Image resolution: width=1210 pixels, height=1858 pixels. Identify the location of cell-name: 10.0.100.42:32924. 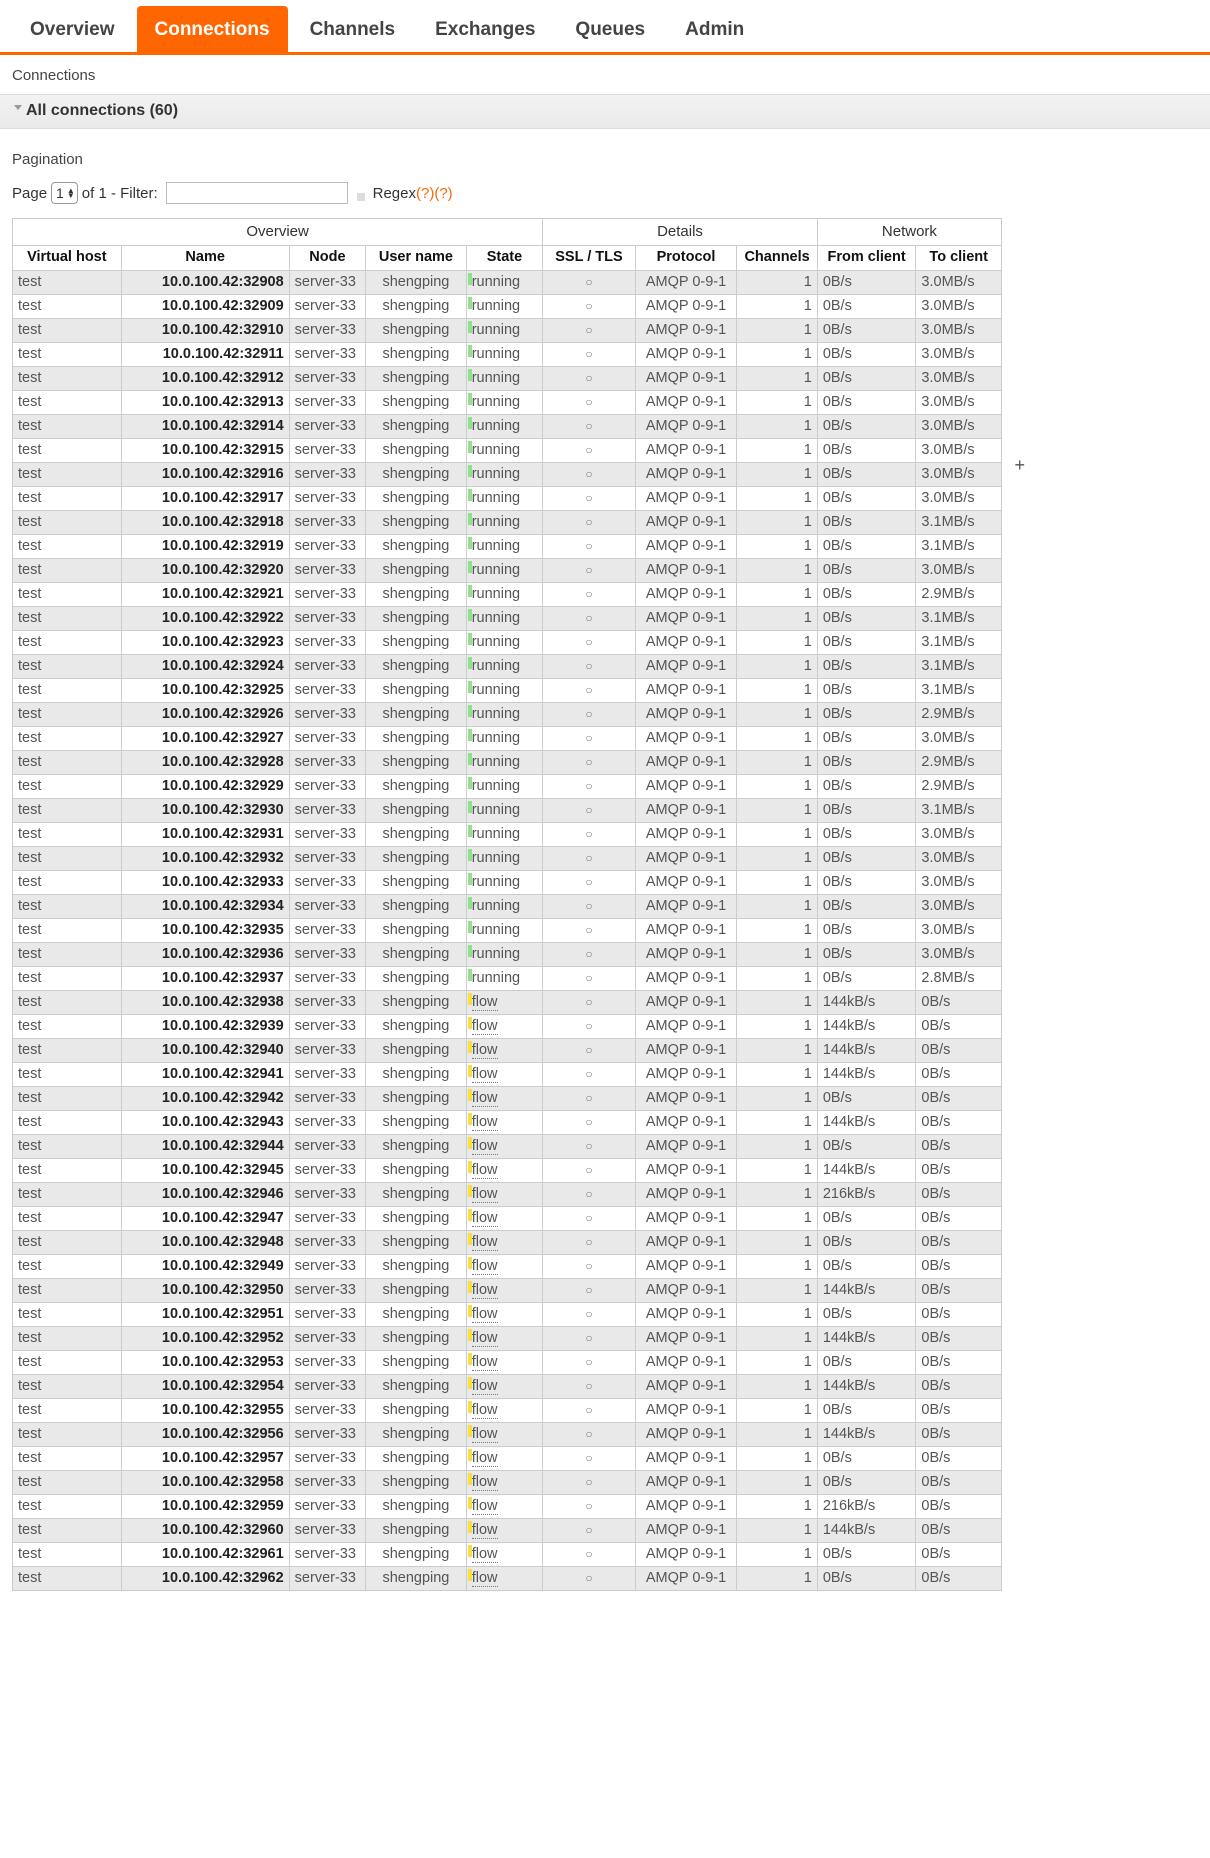
(205, 666).